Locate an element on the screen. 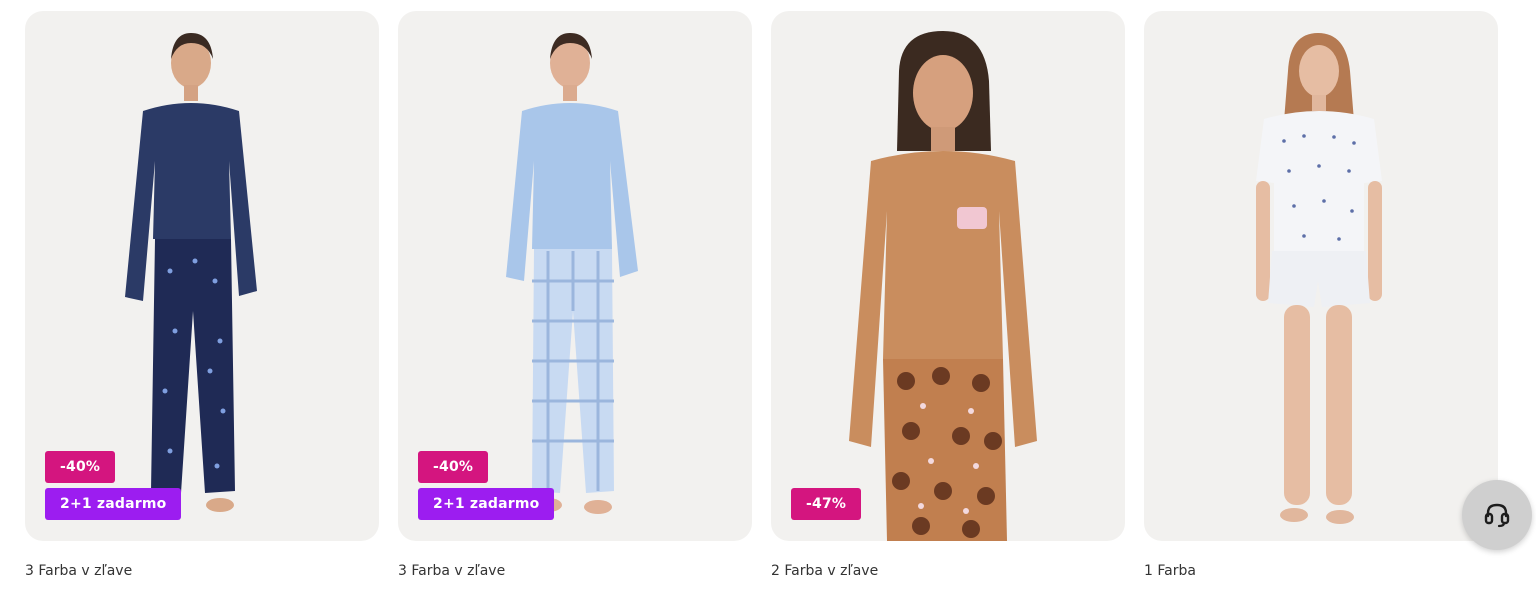  headset-icon is located at coordinates (1497, 515).